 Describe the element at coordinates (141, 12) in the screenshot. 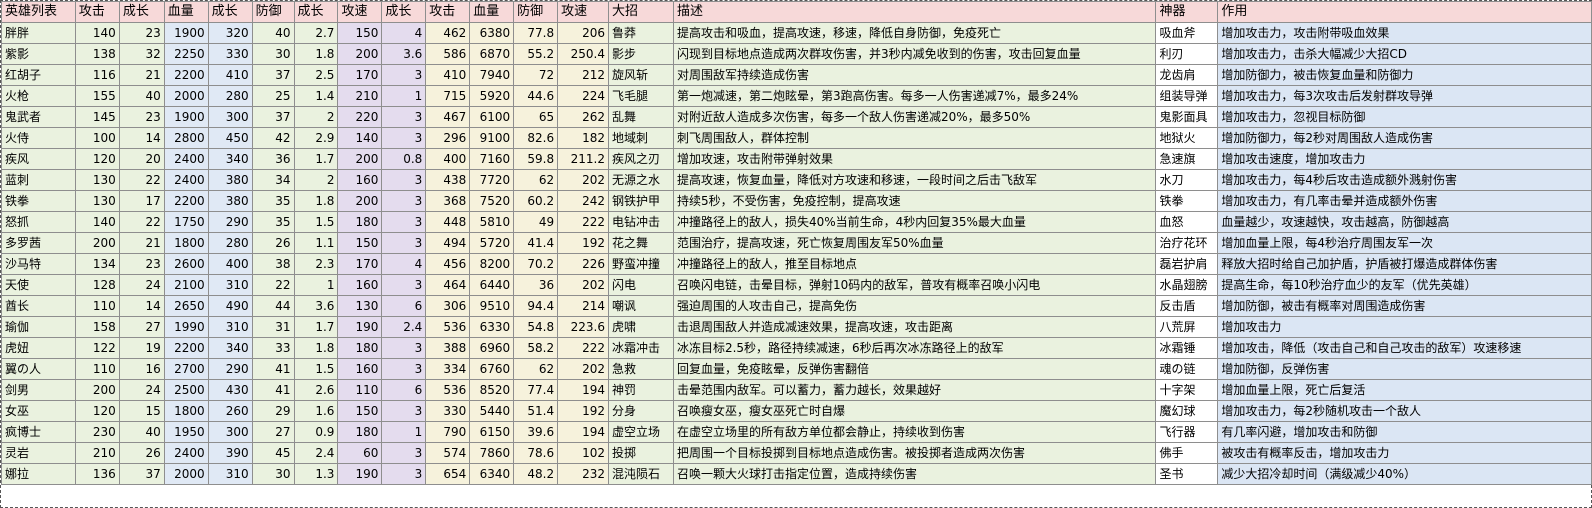

I see `header-attack-growth: 成长` at that location.